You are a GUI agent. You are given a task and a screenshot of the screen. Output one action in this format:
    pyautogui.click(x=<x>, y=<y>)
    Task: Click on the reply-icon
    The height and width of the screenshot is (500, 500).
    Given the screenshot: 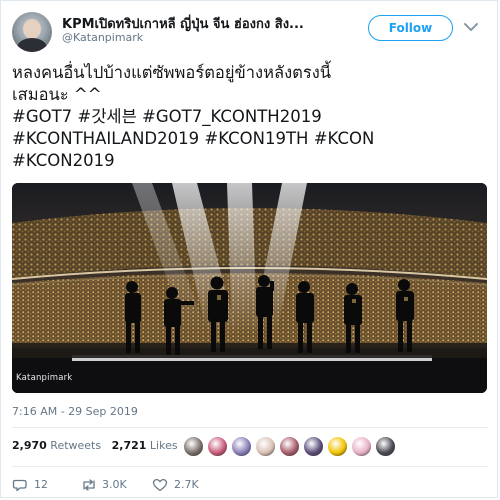 What is the action you would take?
    pyautogui.click(x=19, y=485)
    